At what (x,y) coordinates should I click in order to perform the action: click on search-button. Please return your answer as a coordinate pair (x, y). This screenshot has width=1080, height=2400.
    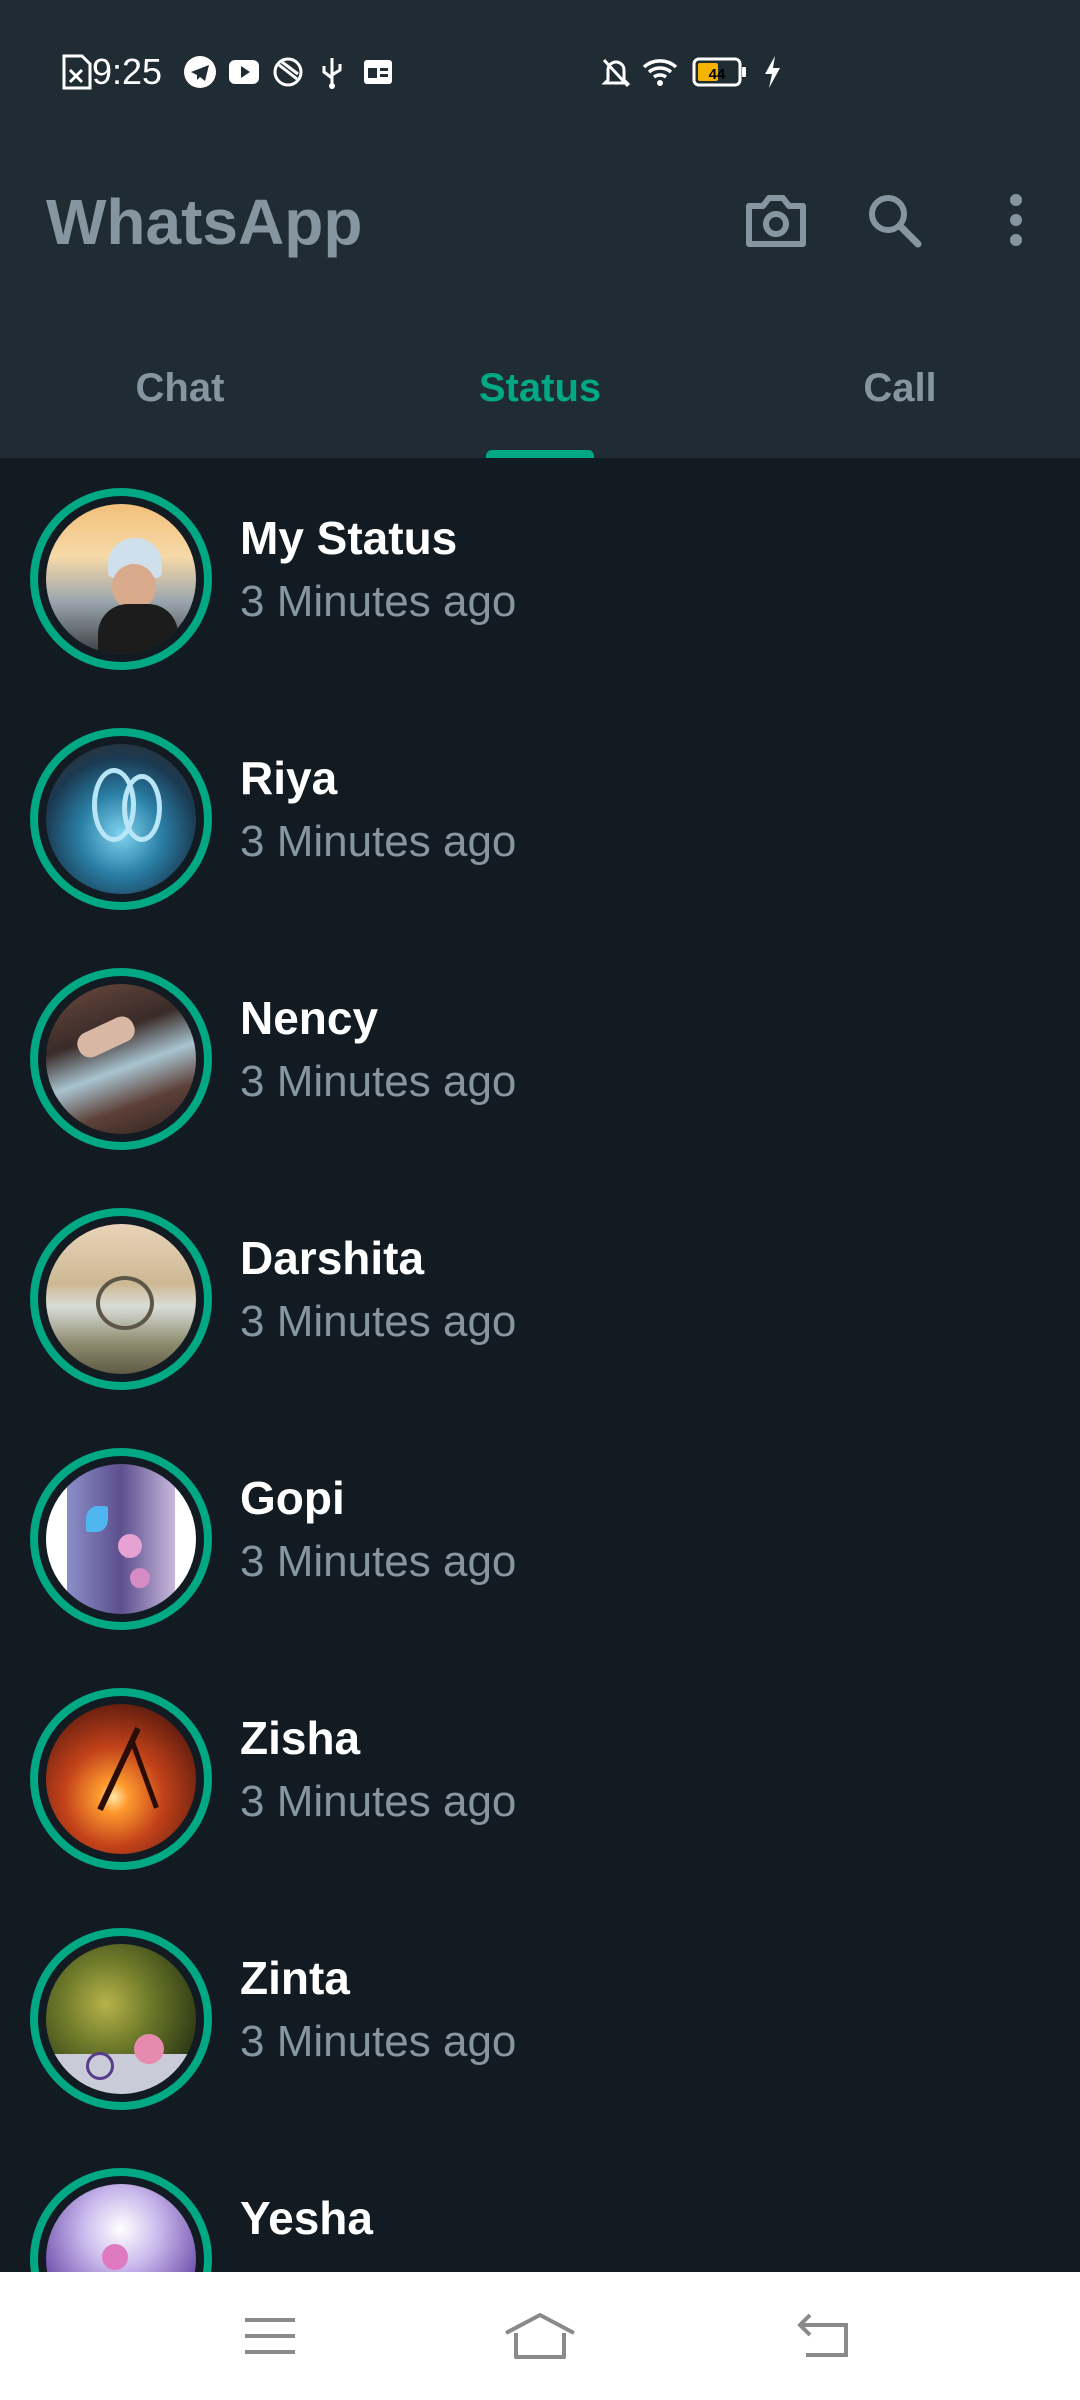
    Looking at the image, I should click on (894, 220).